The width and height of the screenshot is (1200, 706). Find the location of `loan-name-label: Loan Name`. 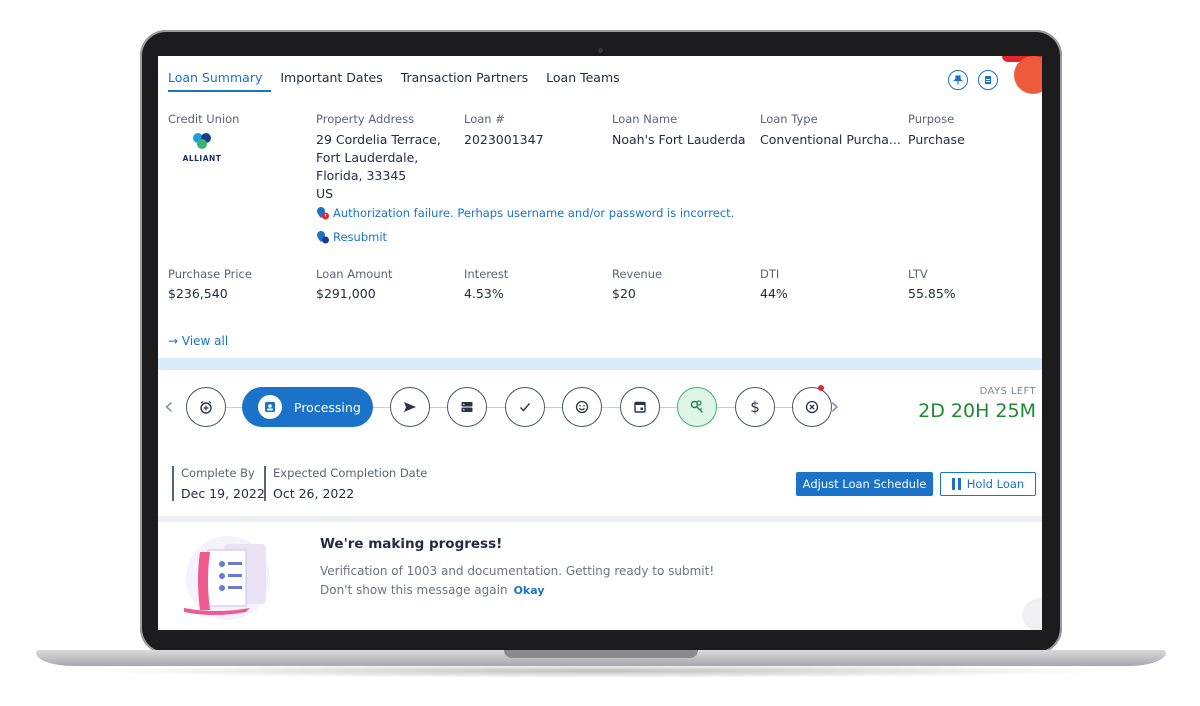

loan-name-label: Loan Name is located at coordinates (645, 119).